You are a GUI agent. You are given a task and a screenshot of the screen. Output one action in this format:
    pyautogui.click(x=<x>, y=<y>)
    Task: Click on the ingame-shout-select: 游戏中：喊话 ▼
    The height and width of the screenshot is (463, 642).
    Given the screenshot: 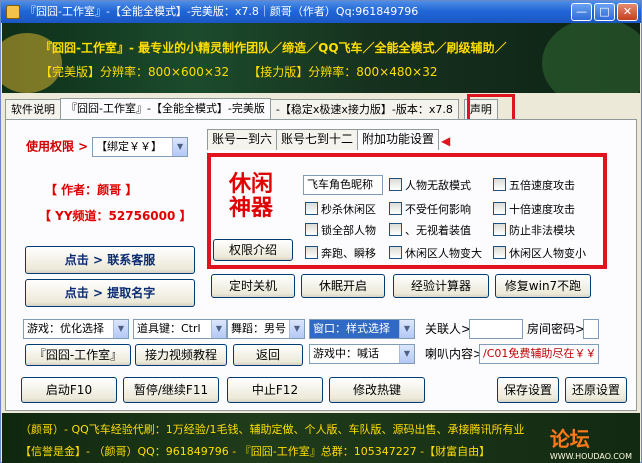 What is the action you would take?
    pyautogui.click(x=362, y=354)
    